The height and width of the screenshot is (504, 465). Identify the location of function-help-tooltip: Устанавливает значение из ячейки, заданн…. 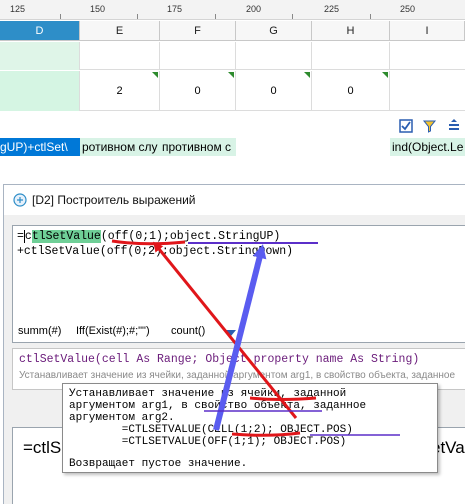
(250, 428).